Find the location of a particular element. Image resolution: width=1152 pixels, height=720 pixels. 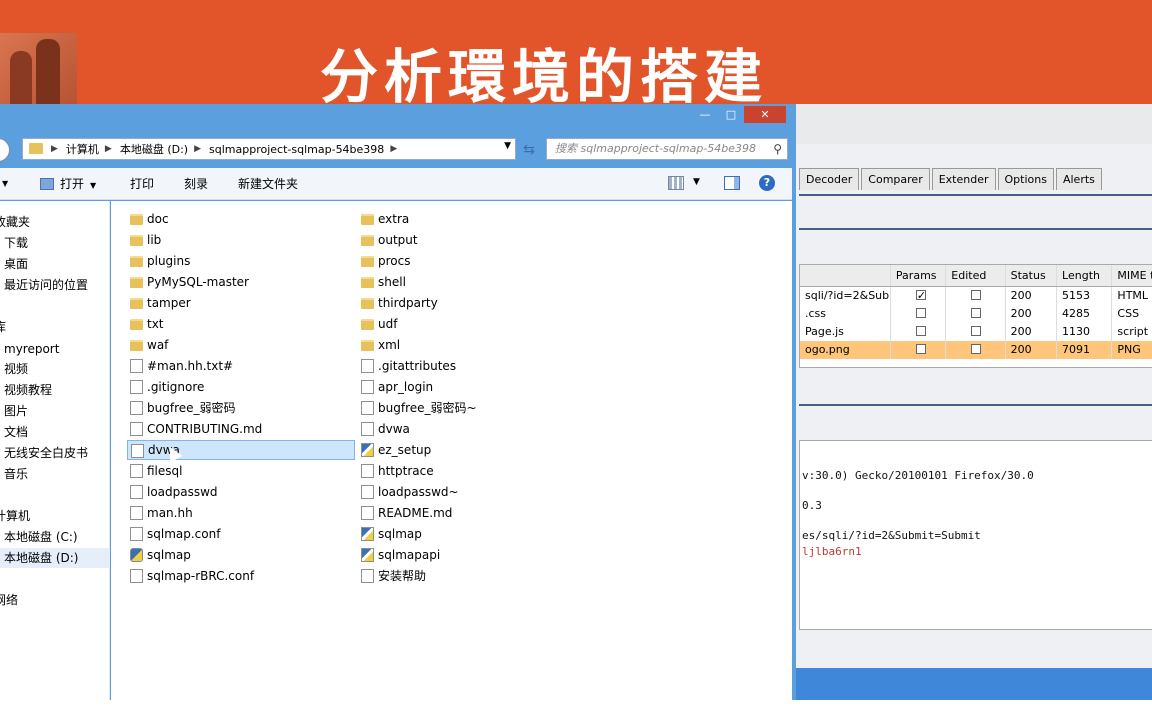

col-url is located at coordinates (845, 275).